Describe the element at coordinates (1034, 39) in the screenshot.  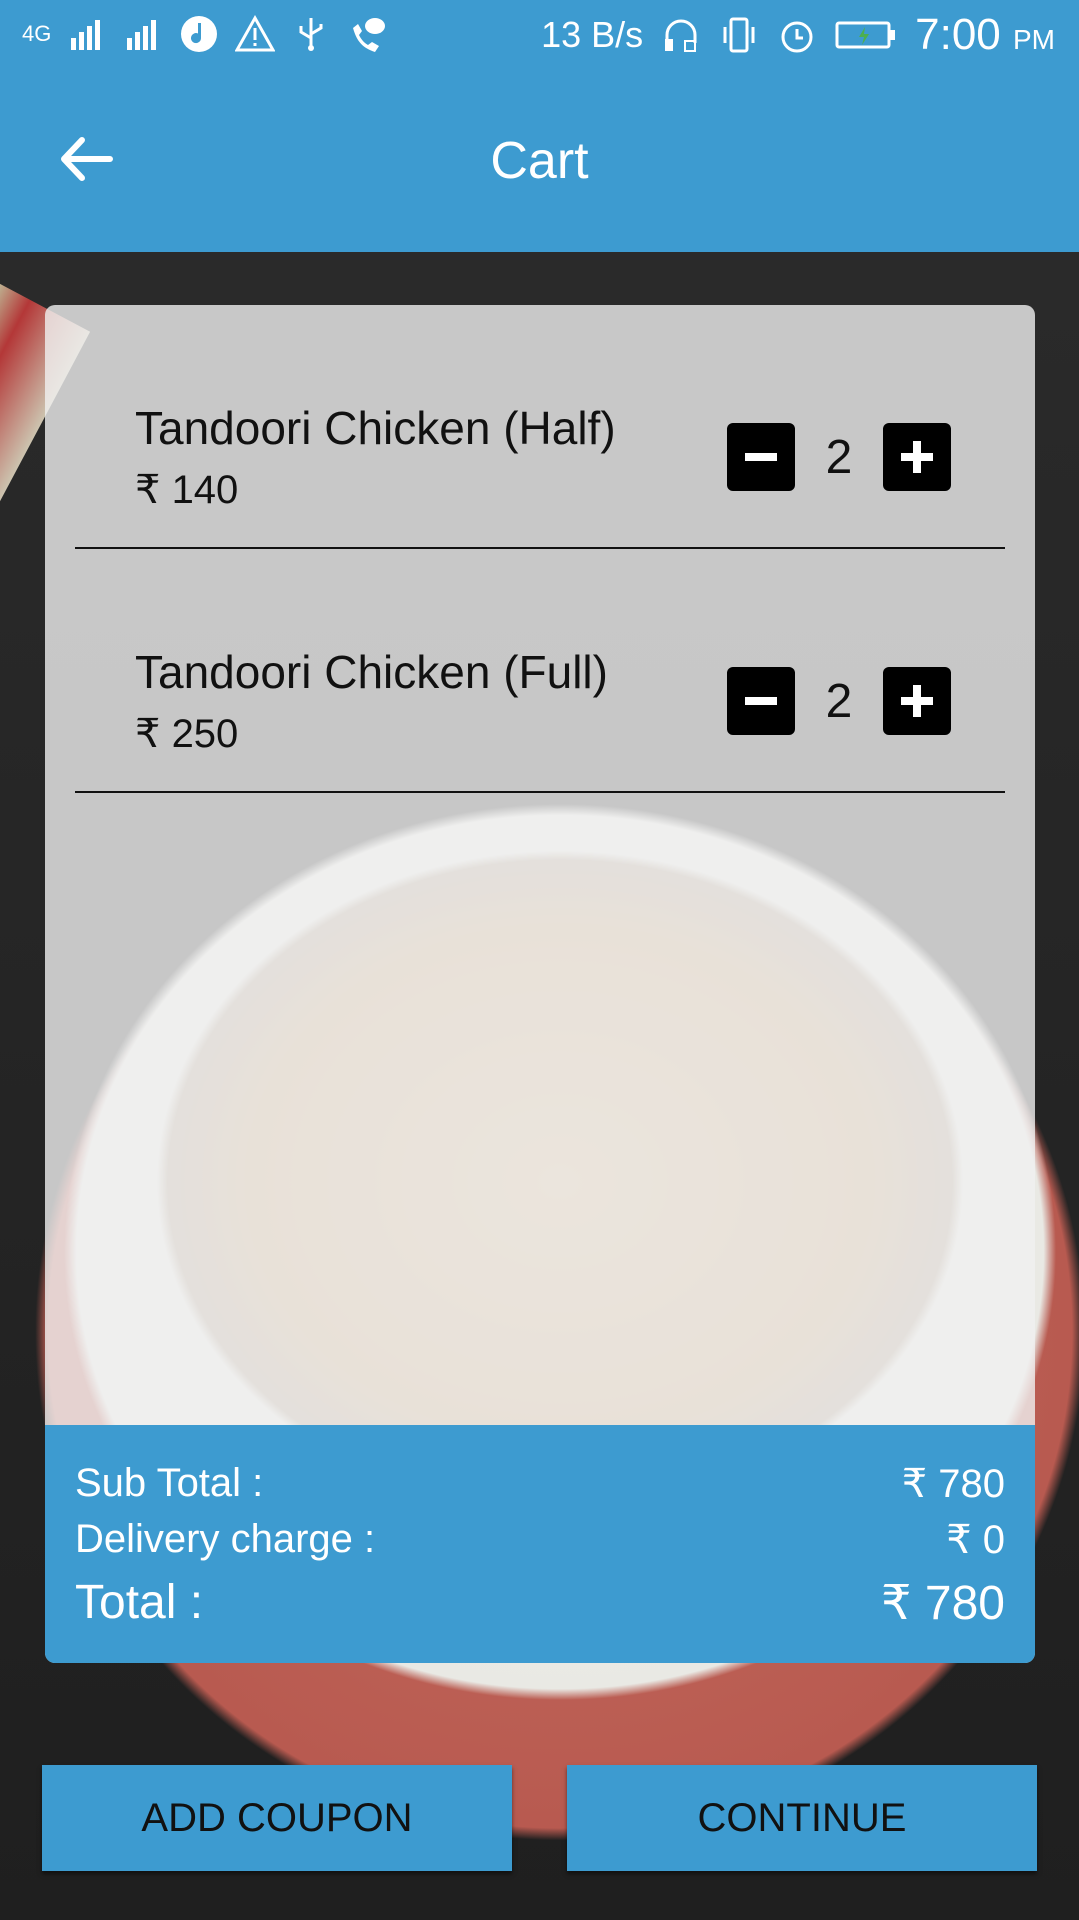
I see `clock-ampm: PM` at that location.